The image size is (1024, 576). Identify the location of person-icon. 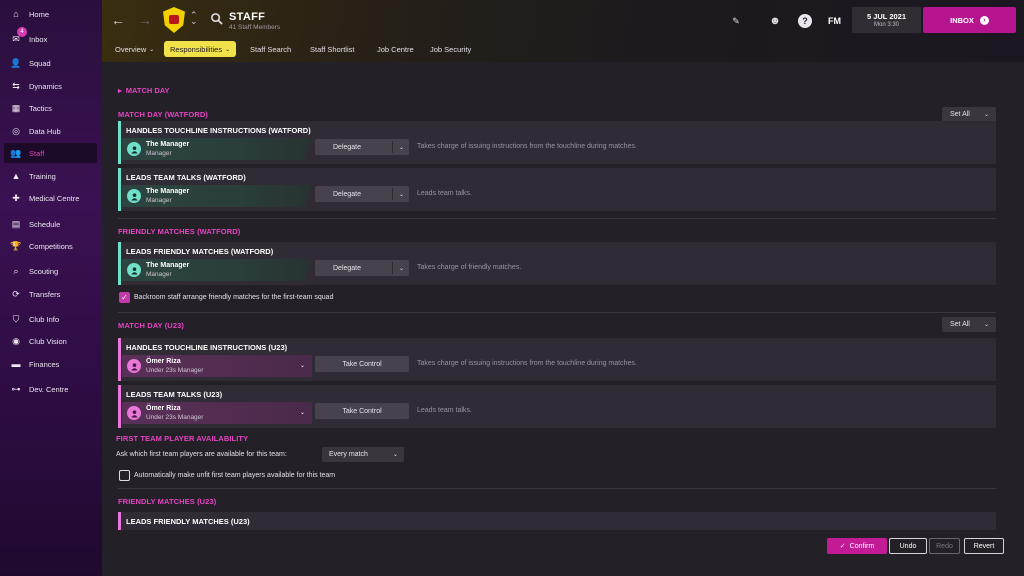
(134, 270).